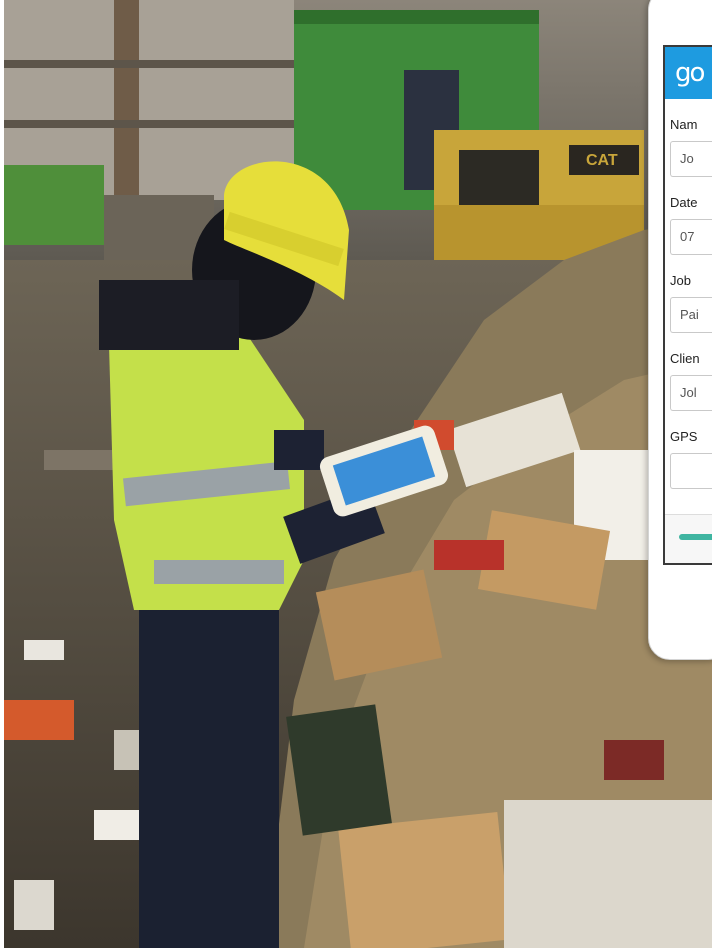 The height and width of the screenshot is (948, 712). What do you see at coordinates (691, 237) in the screenshot?
I see `date-input: 07` at bounding box center [691, 237].